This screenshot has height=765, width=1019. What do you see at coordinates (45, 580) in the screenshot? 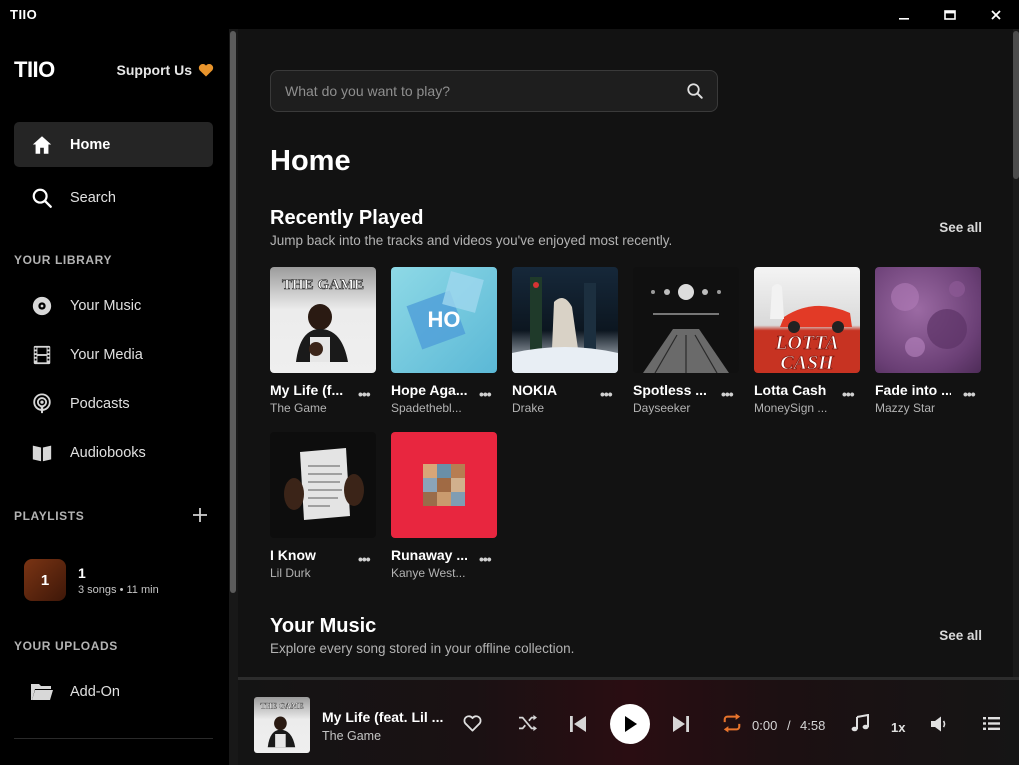
I see `playlist-thumbnail: 1` at bounding box center [45, 580].